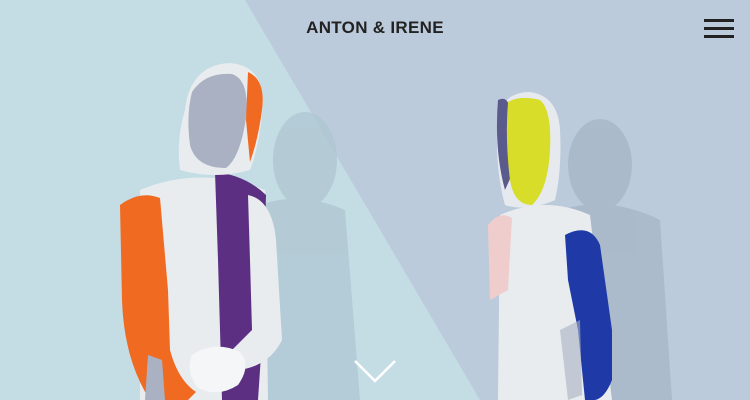 This screenshot has height=400, width=750. I want to click on site-title: ANTON & IRENE, so click(375, 28).